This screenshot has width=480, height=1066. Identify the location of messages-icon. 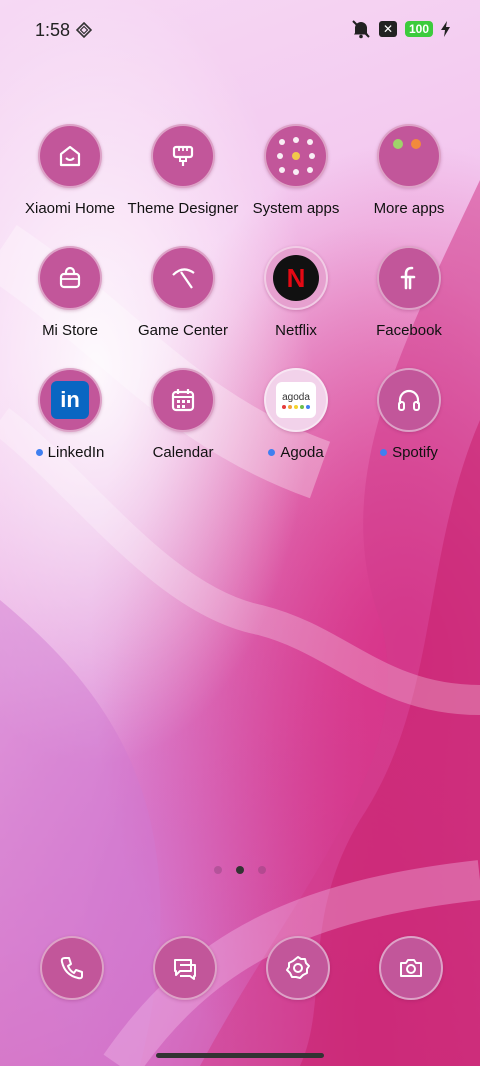
(185, 968).